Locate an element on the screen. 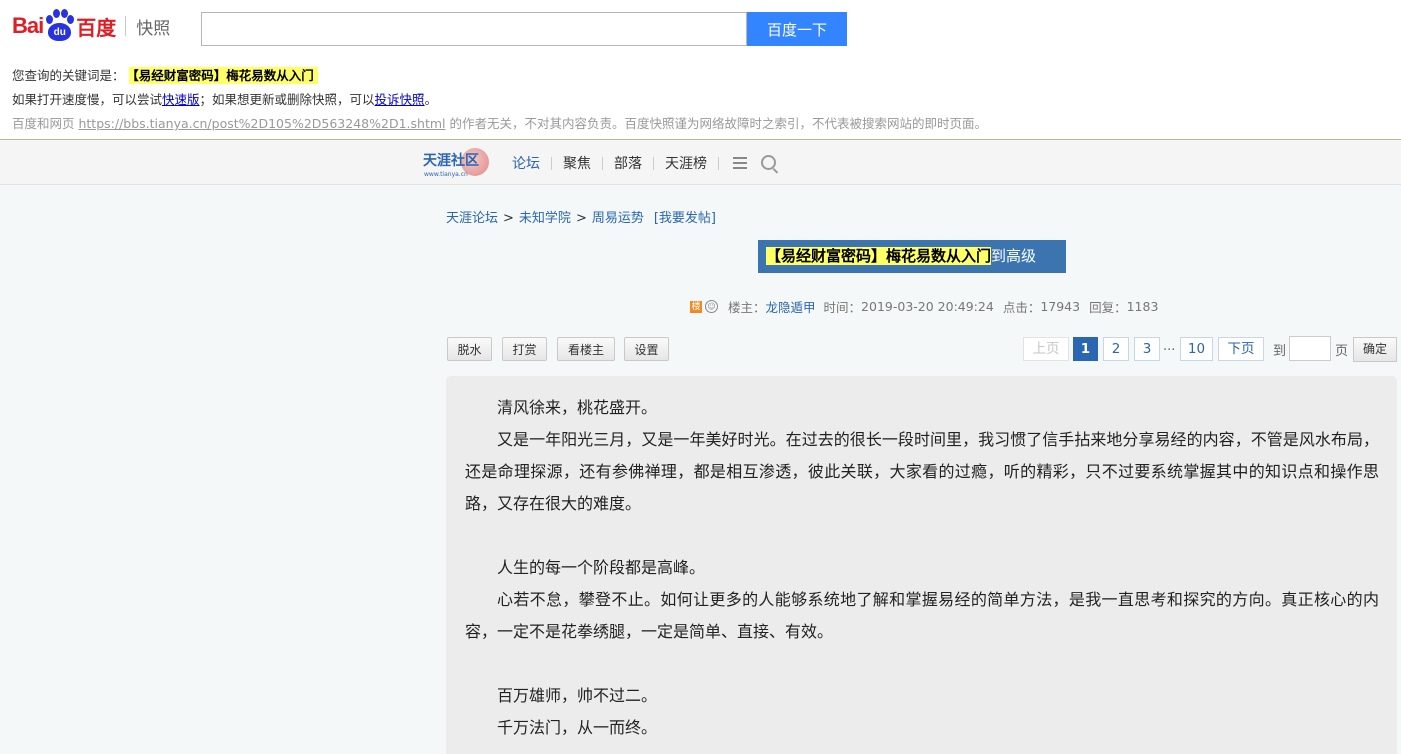 The height and width of the screenshot is (754, 1401). disclaimer-prefix: 百度和网页 is located at coordinates (45, 123).